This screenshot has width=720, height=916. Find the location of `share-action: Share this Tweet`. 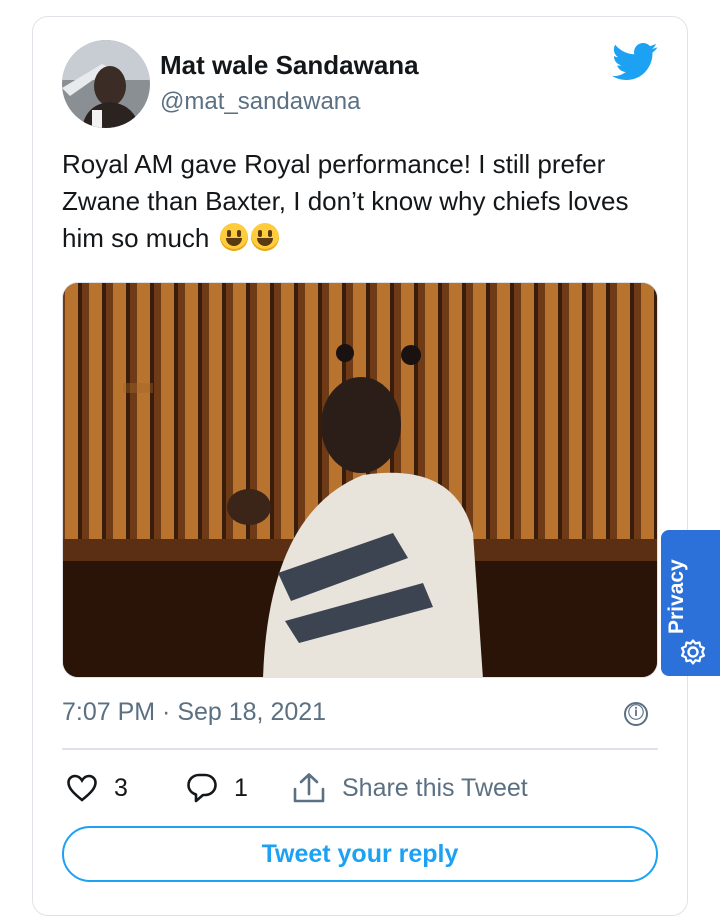

share-action: Share this Tweet is located at coordinates (410, 788).